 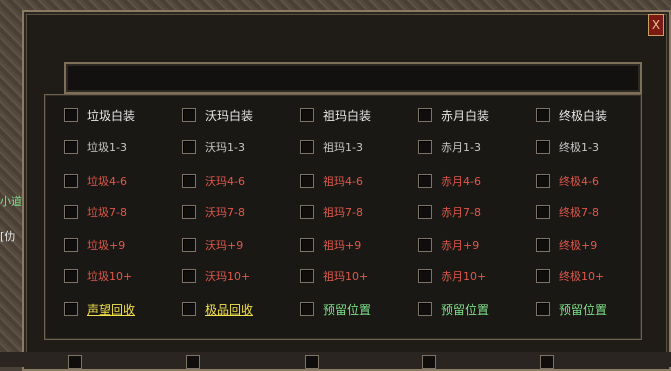 I want to click on option-cell: 沃玛4-6, so click(x=213, y=181).